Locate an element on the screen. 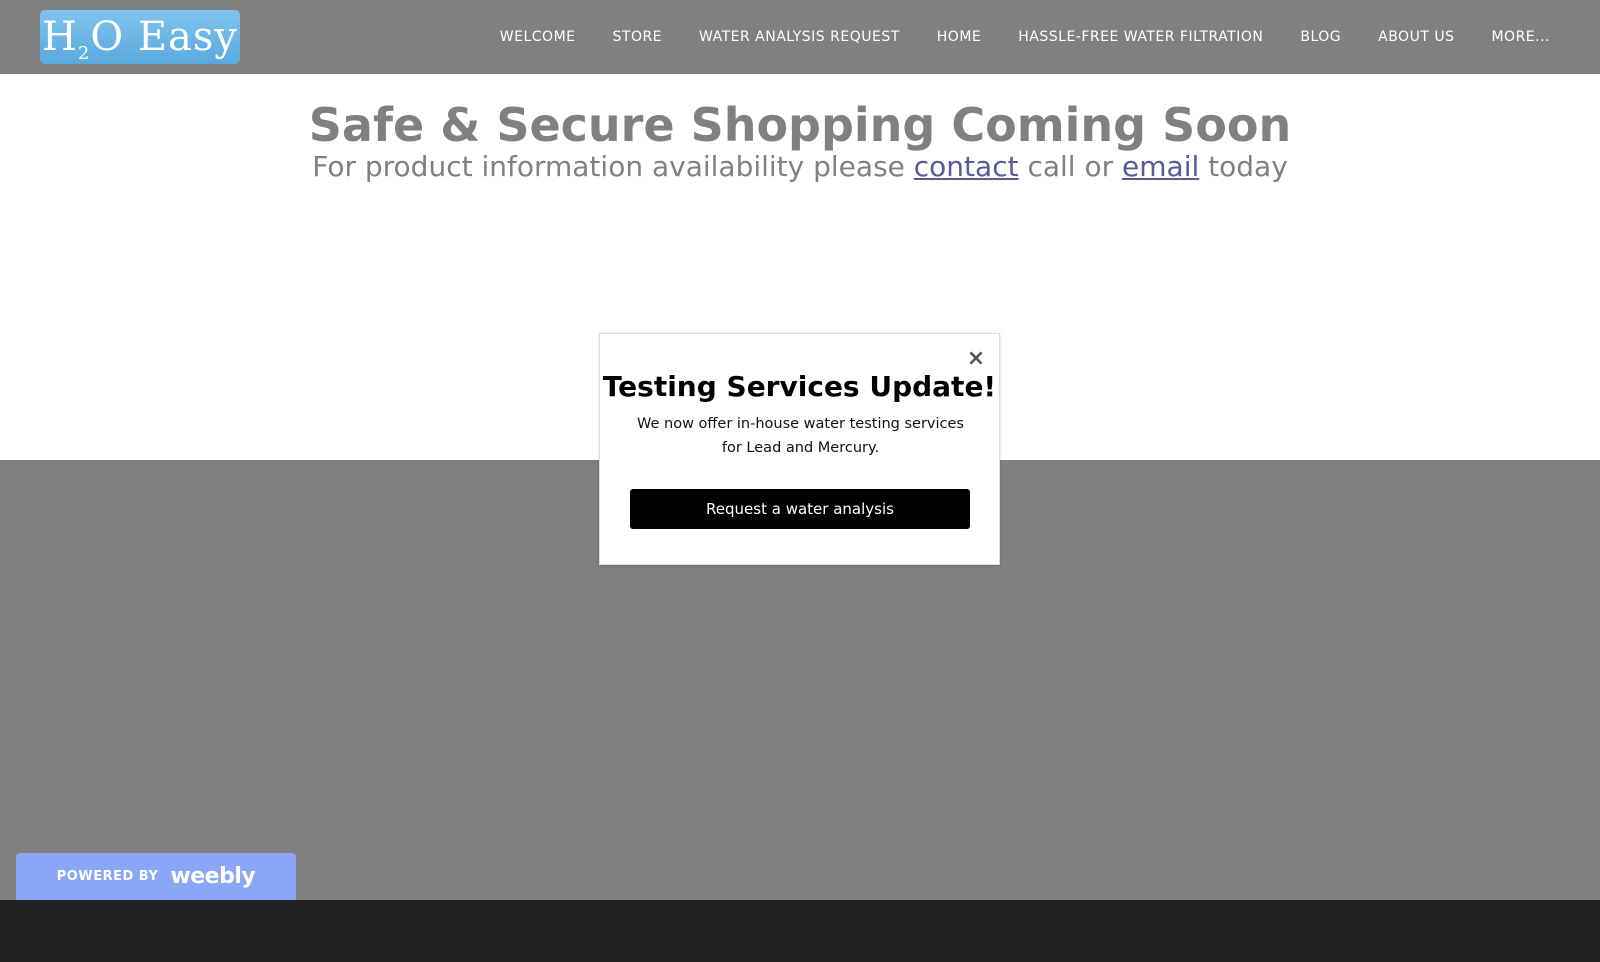 The height and width of the screenshot is (962, 1600). site-logo: H2O Easy is located at coordinates (140, 37).